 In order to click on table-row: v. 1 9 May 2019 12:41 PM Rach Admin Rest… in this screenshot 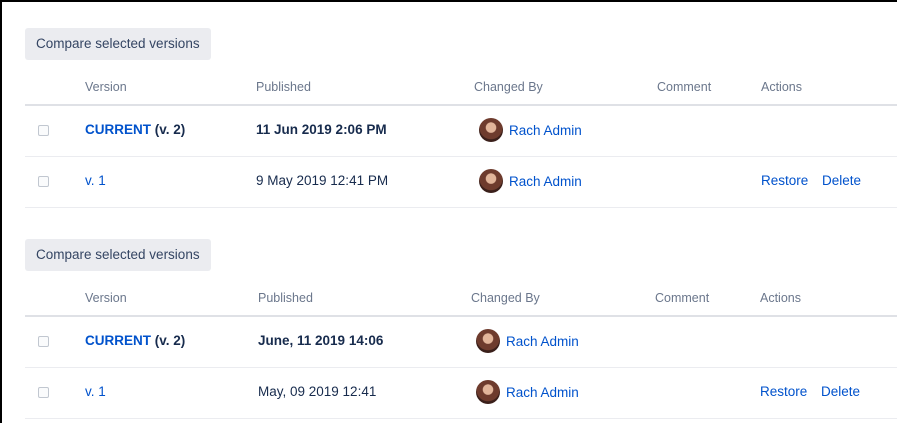, I will do `click(461, 182)`.